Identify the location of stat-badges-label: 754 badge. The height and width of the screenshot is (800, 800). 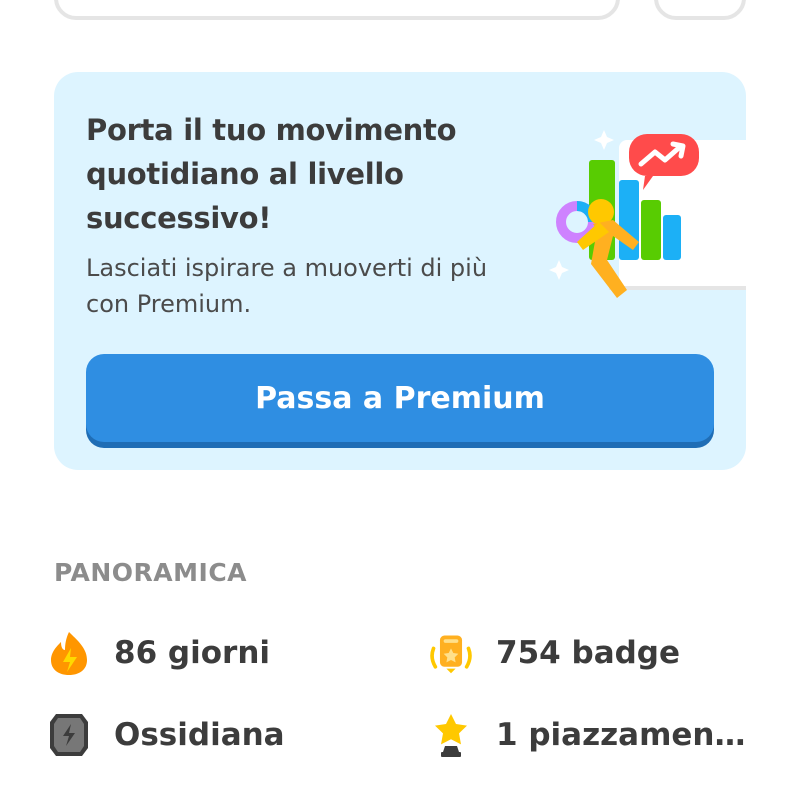
(588, 653).